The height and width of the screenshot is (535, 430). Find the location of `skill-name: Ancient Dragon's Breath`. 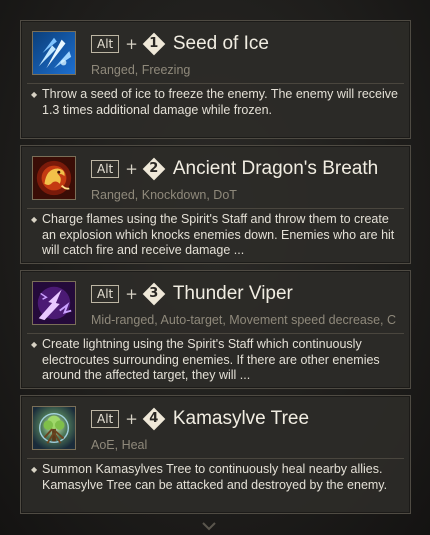

skill-name: Ancient Dragon's Breath is located at coordinates (275, 168).